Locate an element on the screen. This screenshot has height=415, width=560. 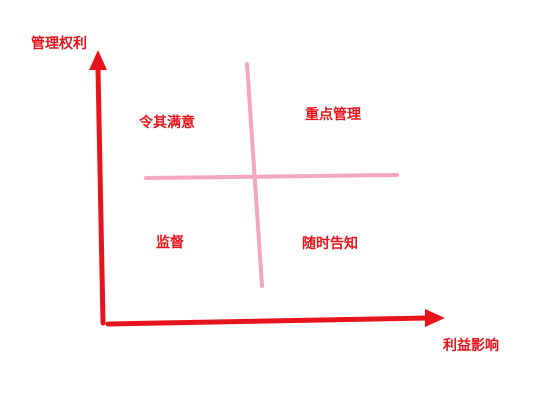
quadrant-top-left-label: 令其满意 is located at coordinates (167, 123).